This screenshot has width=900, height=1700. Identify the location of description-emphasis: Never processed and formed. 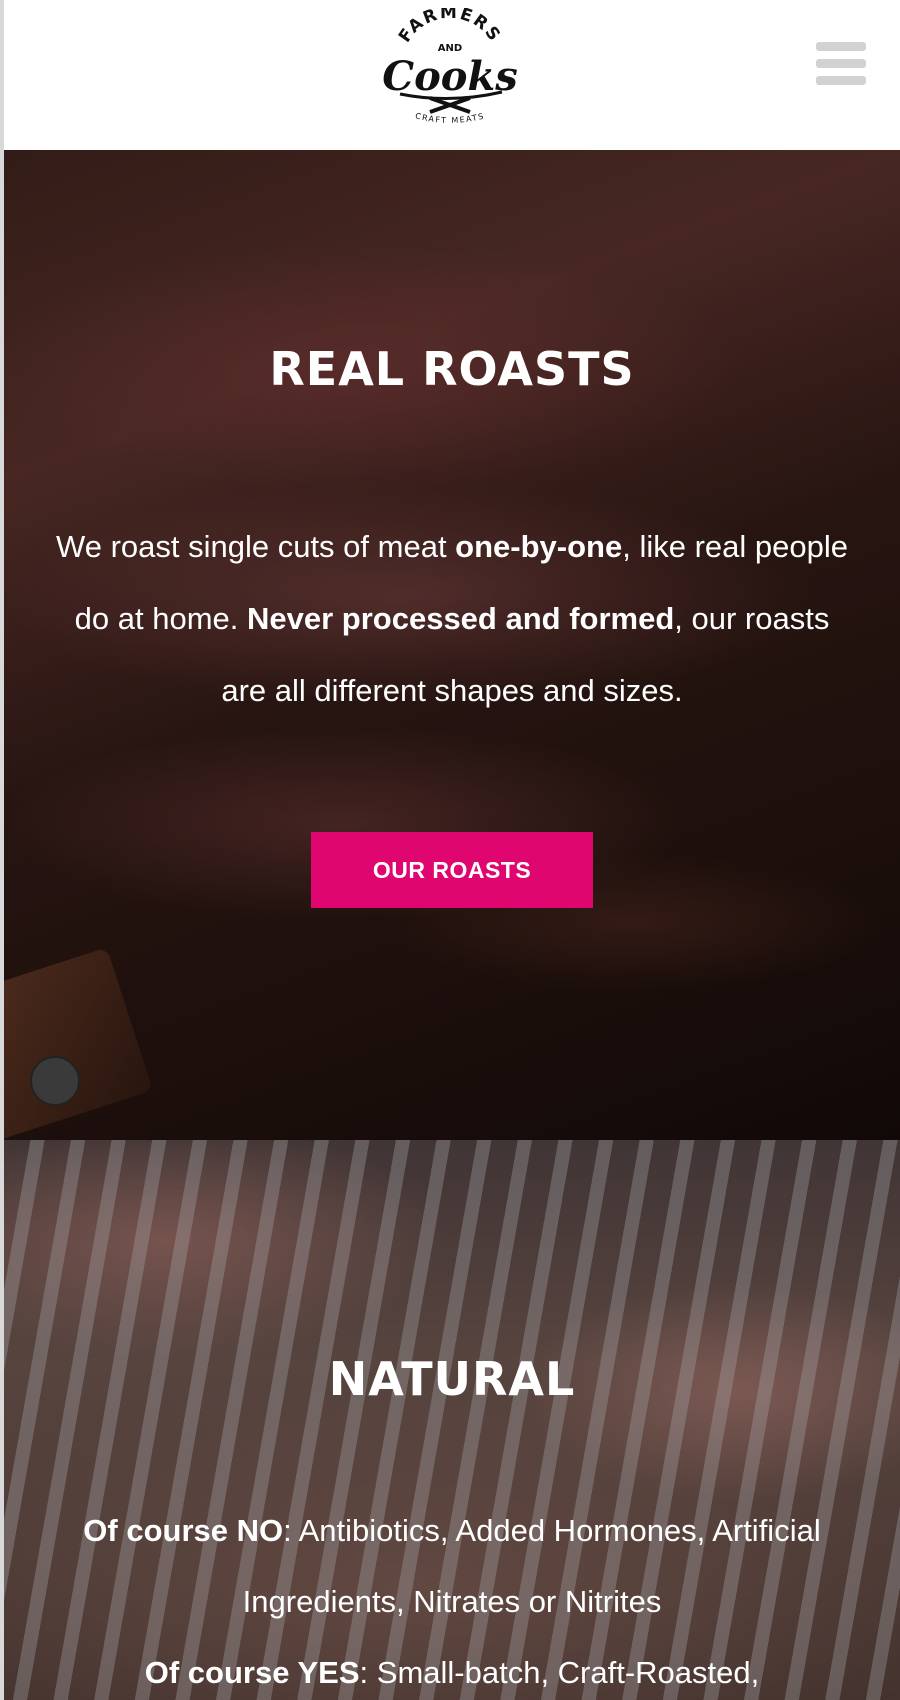
(461, 618).